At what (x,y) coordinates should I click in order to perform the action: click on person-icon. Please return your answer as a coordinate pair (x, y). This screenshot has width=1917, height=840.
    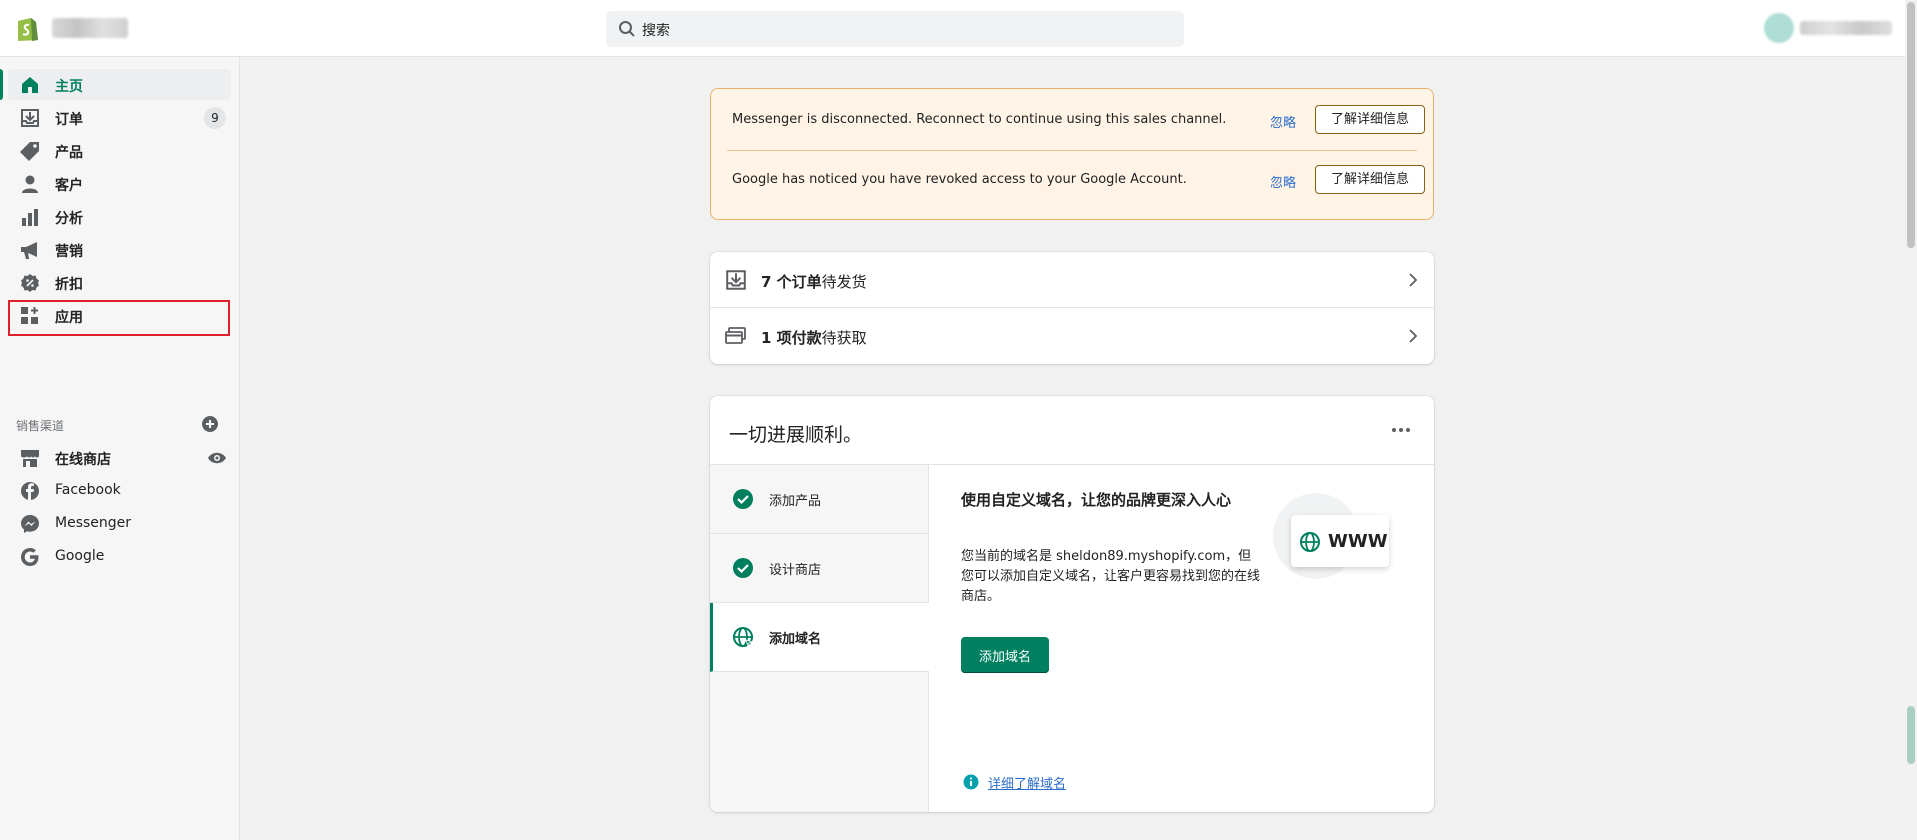
    Looking at the image, I should click on (30, 184).